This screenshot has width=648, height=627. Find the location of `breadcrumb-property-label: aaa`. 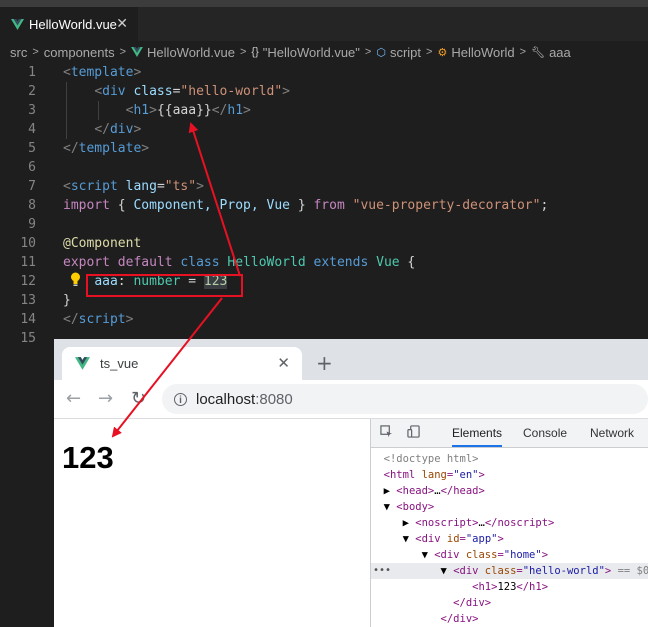

breadcrumb-property-label: aaa is located at coordinates (560, 52).